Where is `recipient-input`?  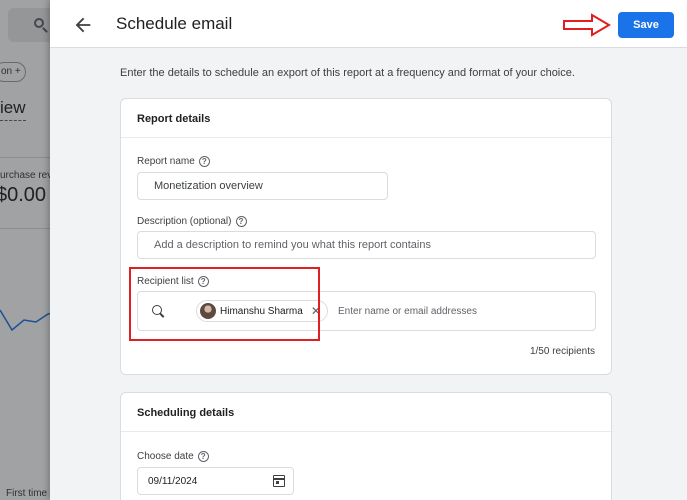 recipient-input is located at coordinates (458, 311).